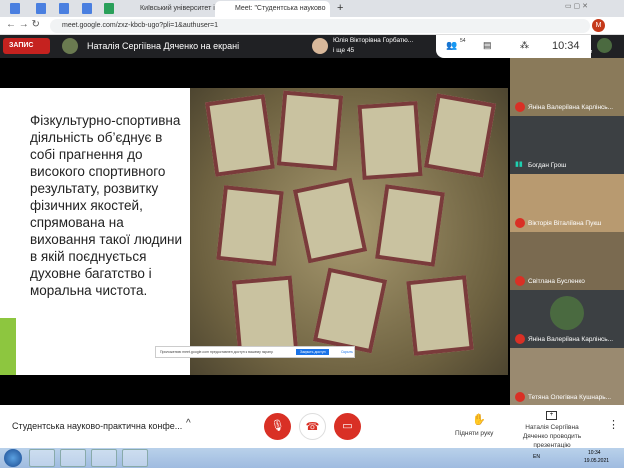 This screenshot has height=468, width=624. Describe the element at coordinates (556, 281) in the screenshot. I see `participant-name: Світлана Бусленко` at that location.